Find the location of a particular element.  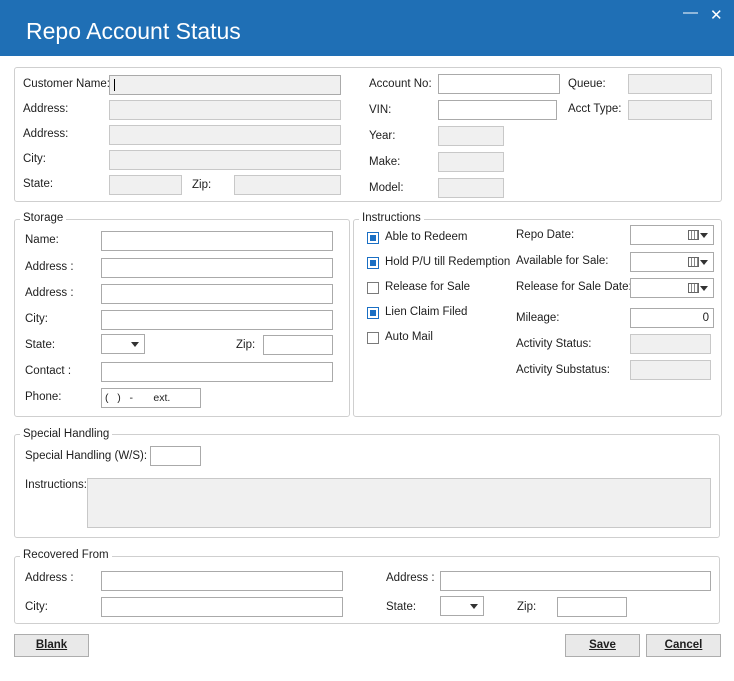

storage-name-field is located at coordinates (217, 241).